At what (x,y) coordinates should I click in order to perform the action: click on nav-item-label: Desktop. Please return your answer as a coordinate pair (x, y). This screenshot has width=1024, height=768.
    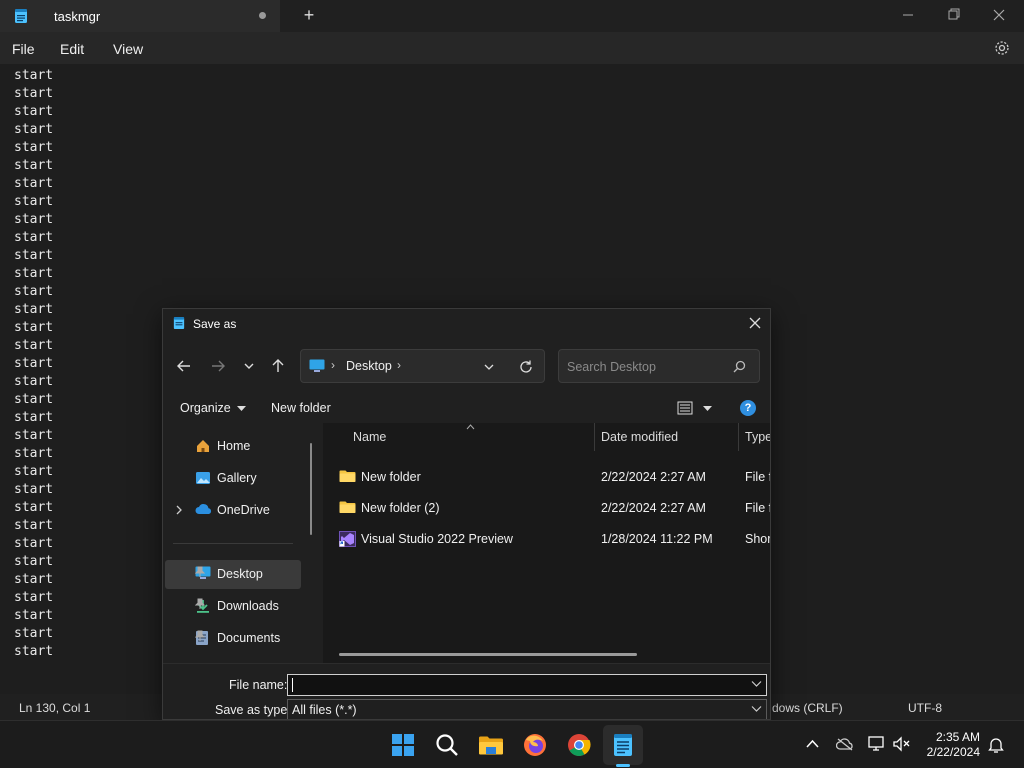
    Looking at the image, I should click on (240, 574).